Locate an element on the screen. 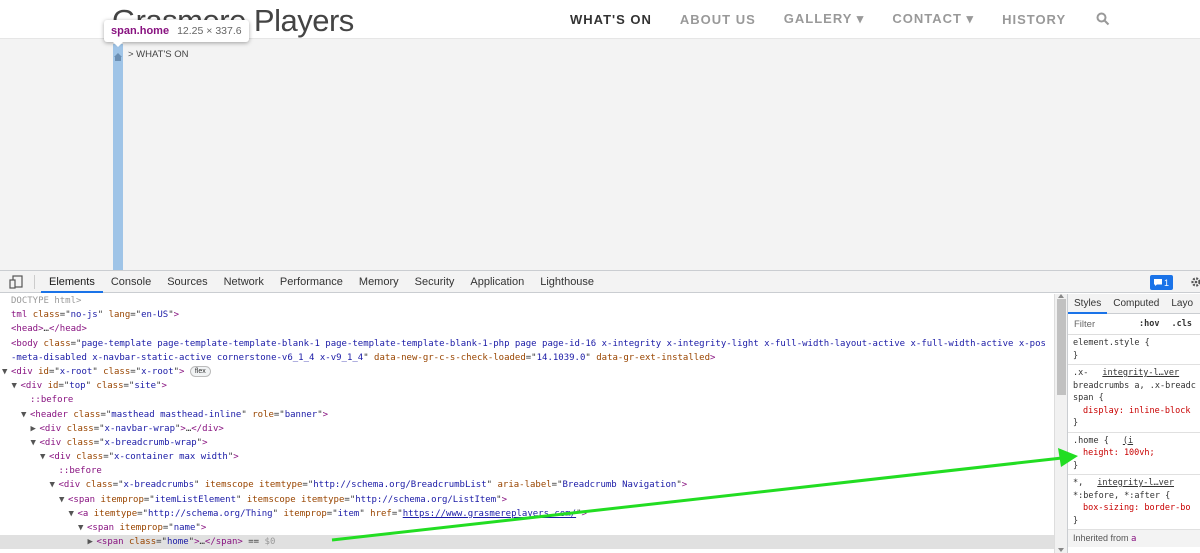  style-rule: .home {(i height: 100vh;} is located at coordinates (1134, 454).